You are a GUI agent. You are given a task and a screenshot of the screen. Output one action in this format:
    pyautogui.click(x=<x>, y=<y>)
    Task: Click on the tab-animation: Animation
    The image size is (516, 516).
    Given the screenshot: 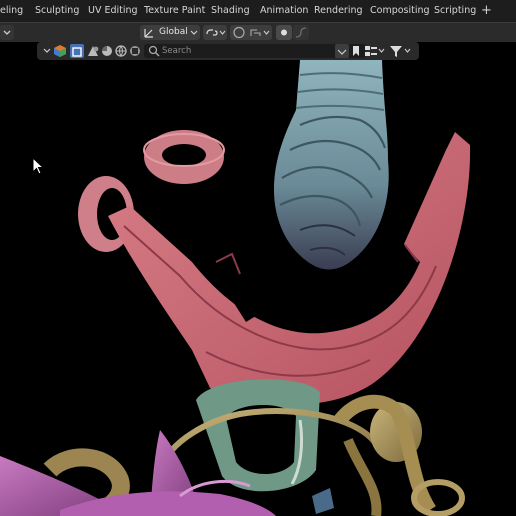 What is the action you would take?
    pyautogui.click(x=284, y=11)
    